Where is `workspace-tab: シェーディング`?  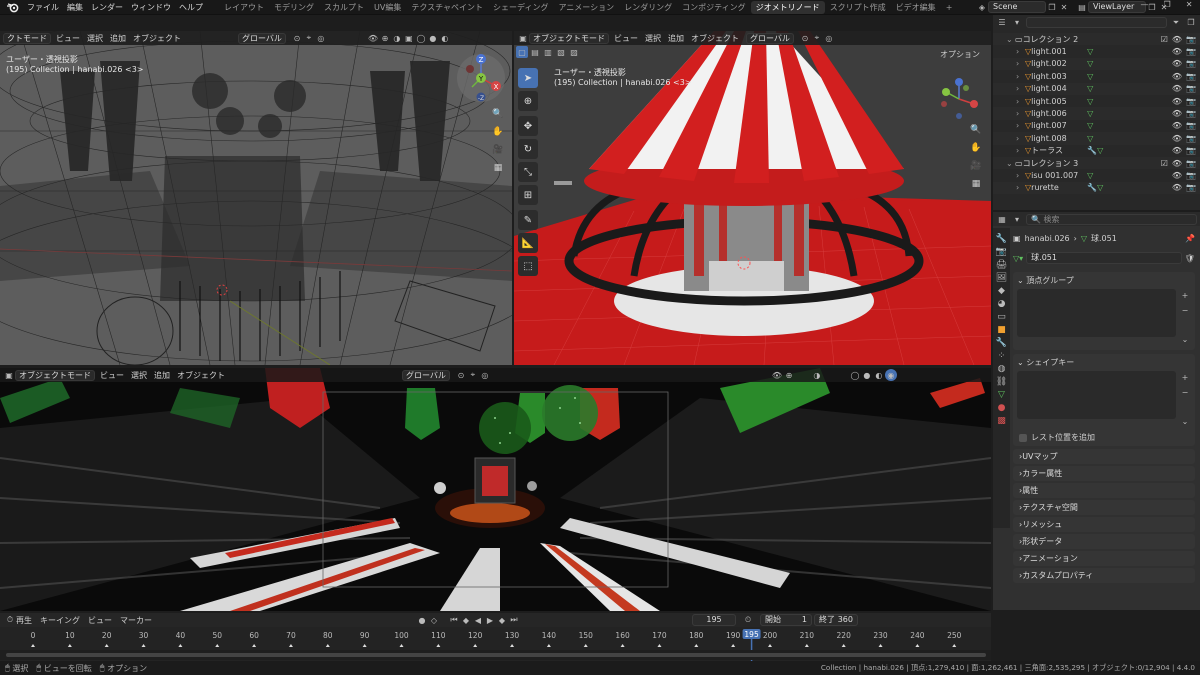 workspace-tab: シェーディング is located at coordinates (520, 7).